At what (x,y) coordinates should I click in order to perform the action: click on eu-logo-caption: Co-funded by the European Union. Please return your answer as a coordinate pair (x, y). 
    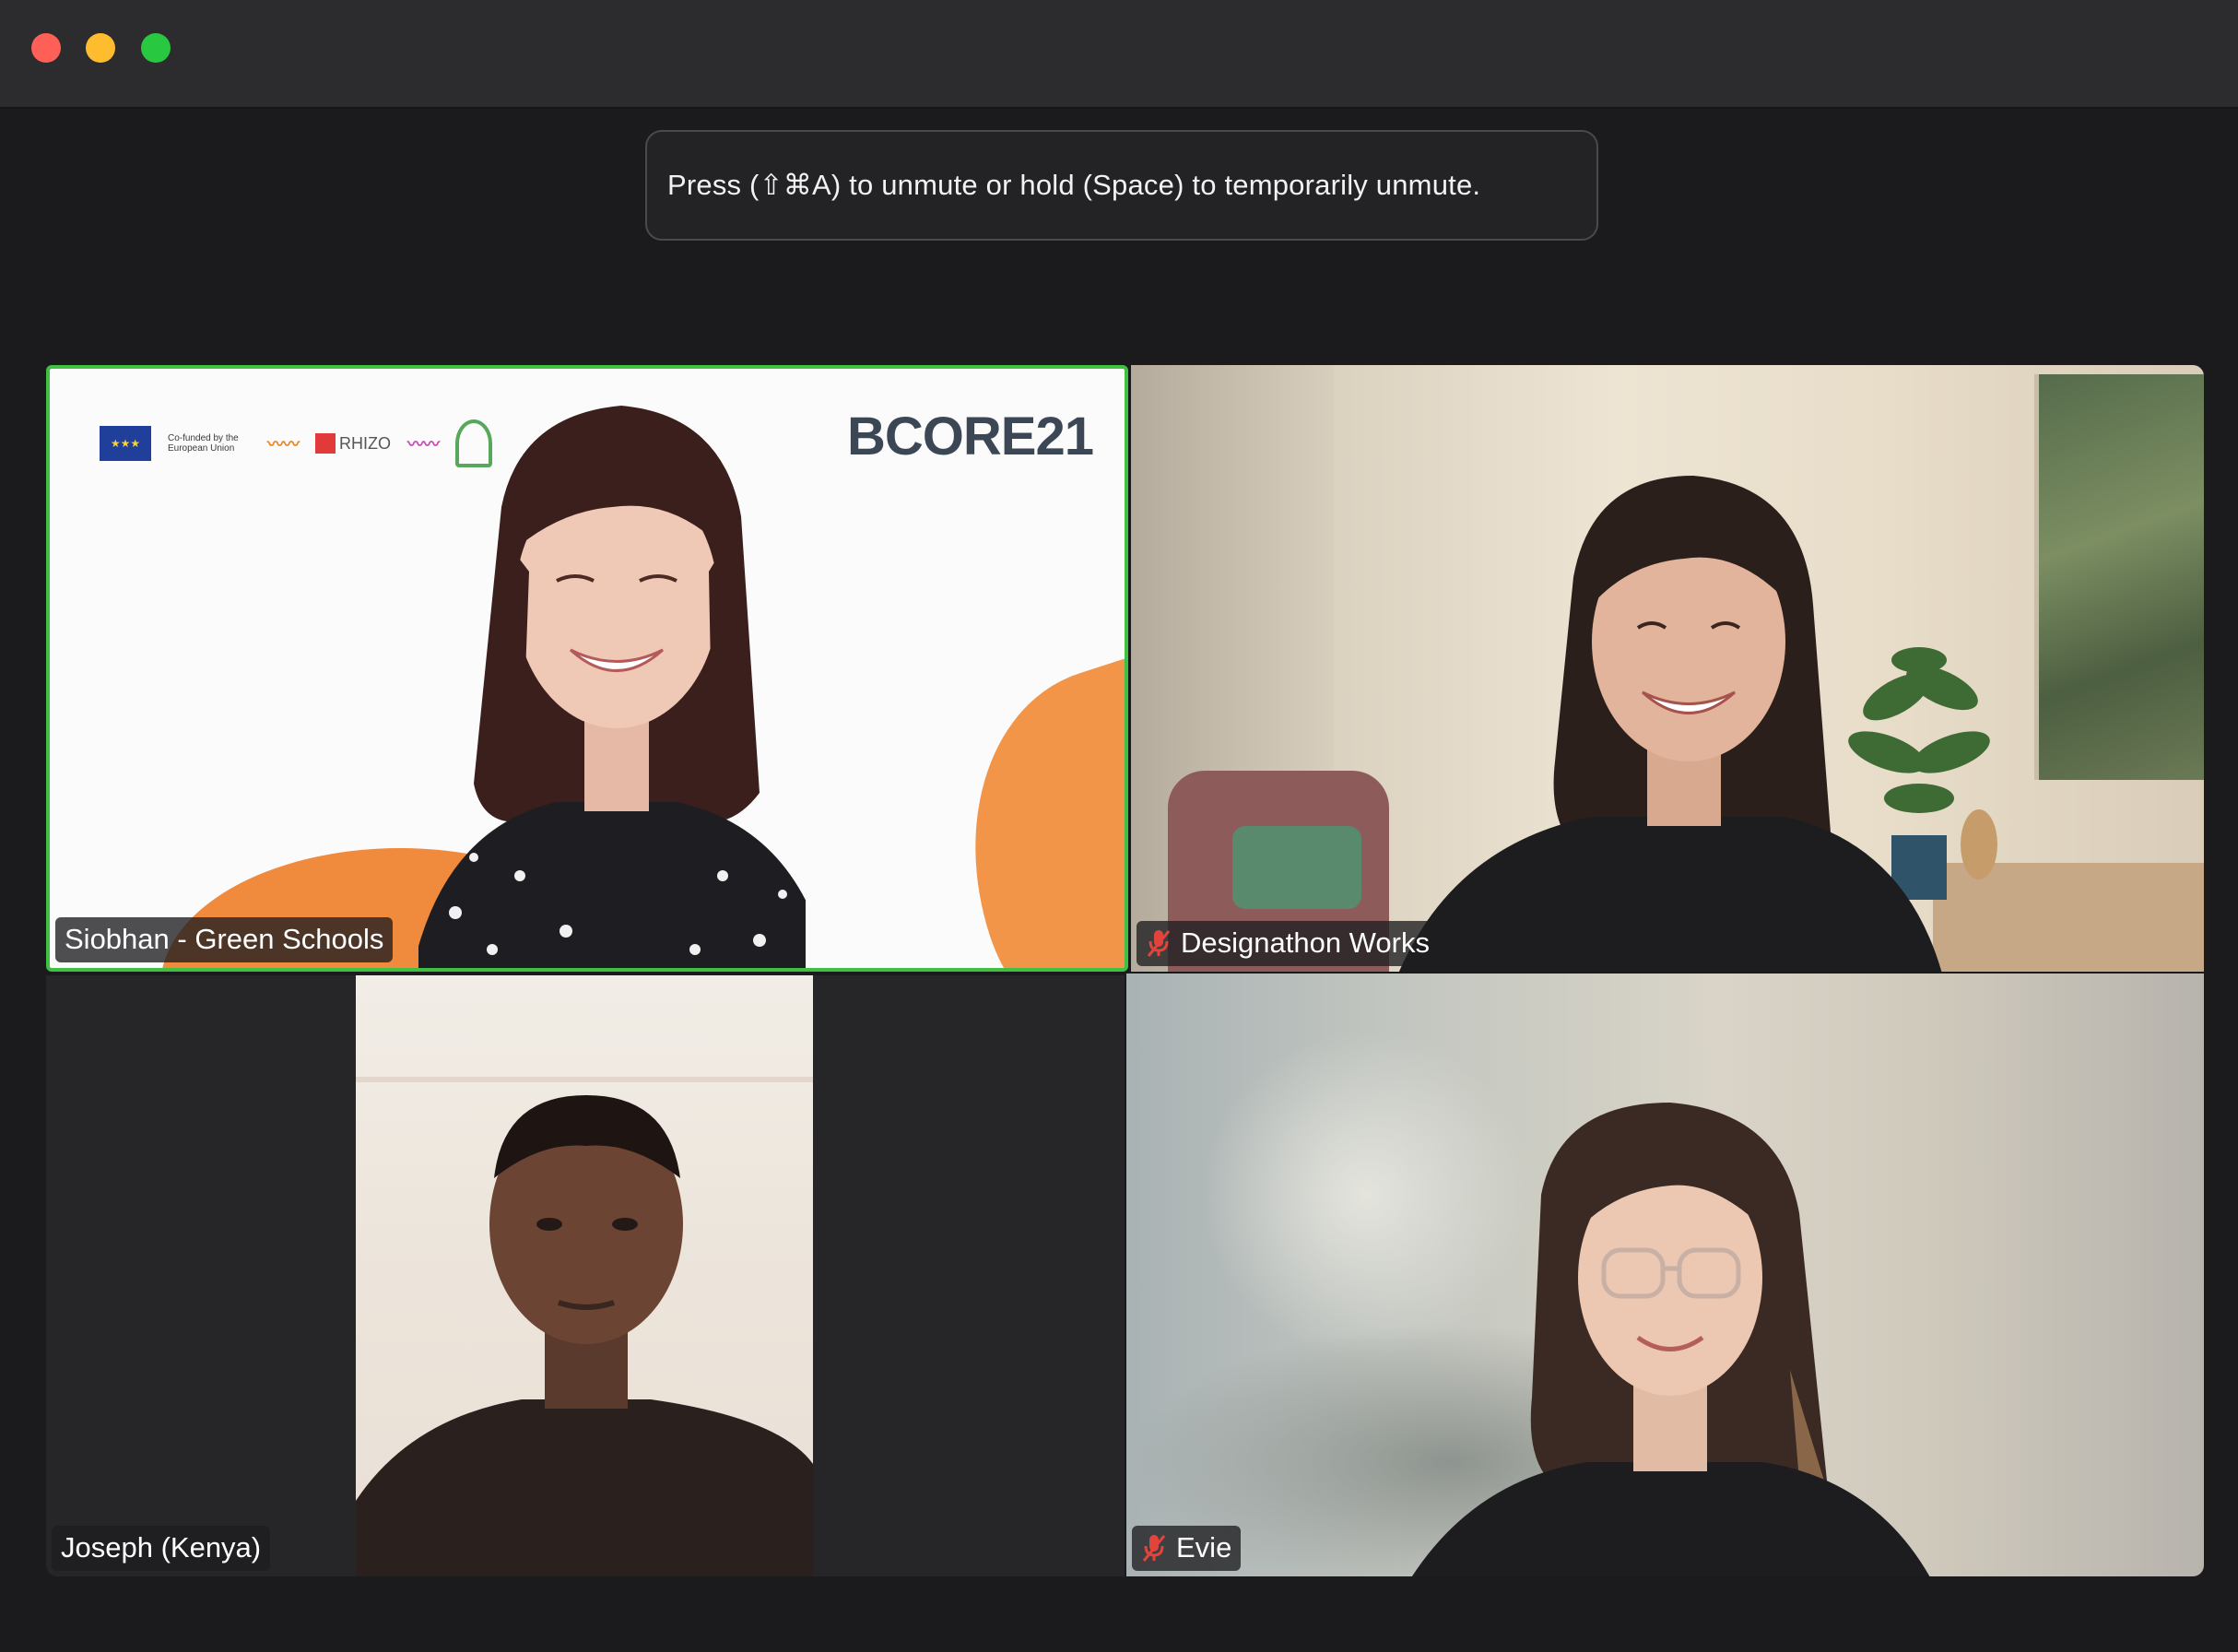
    Looking at the image, I should click on (203, 443).